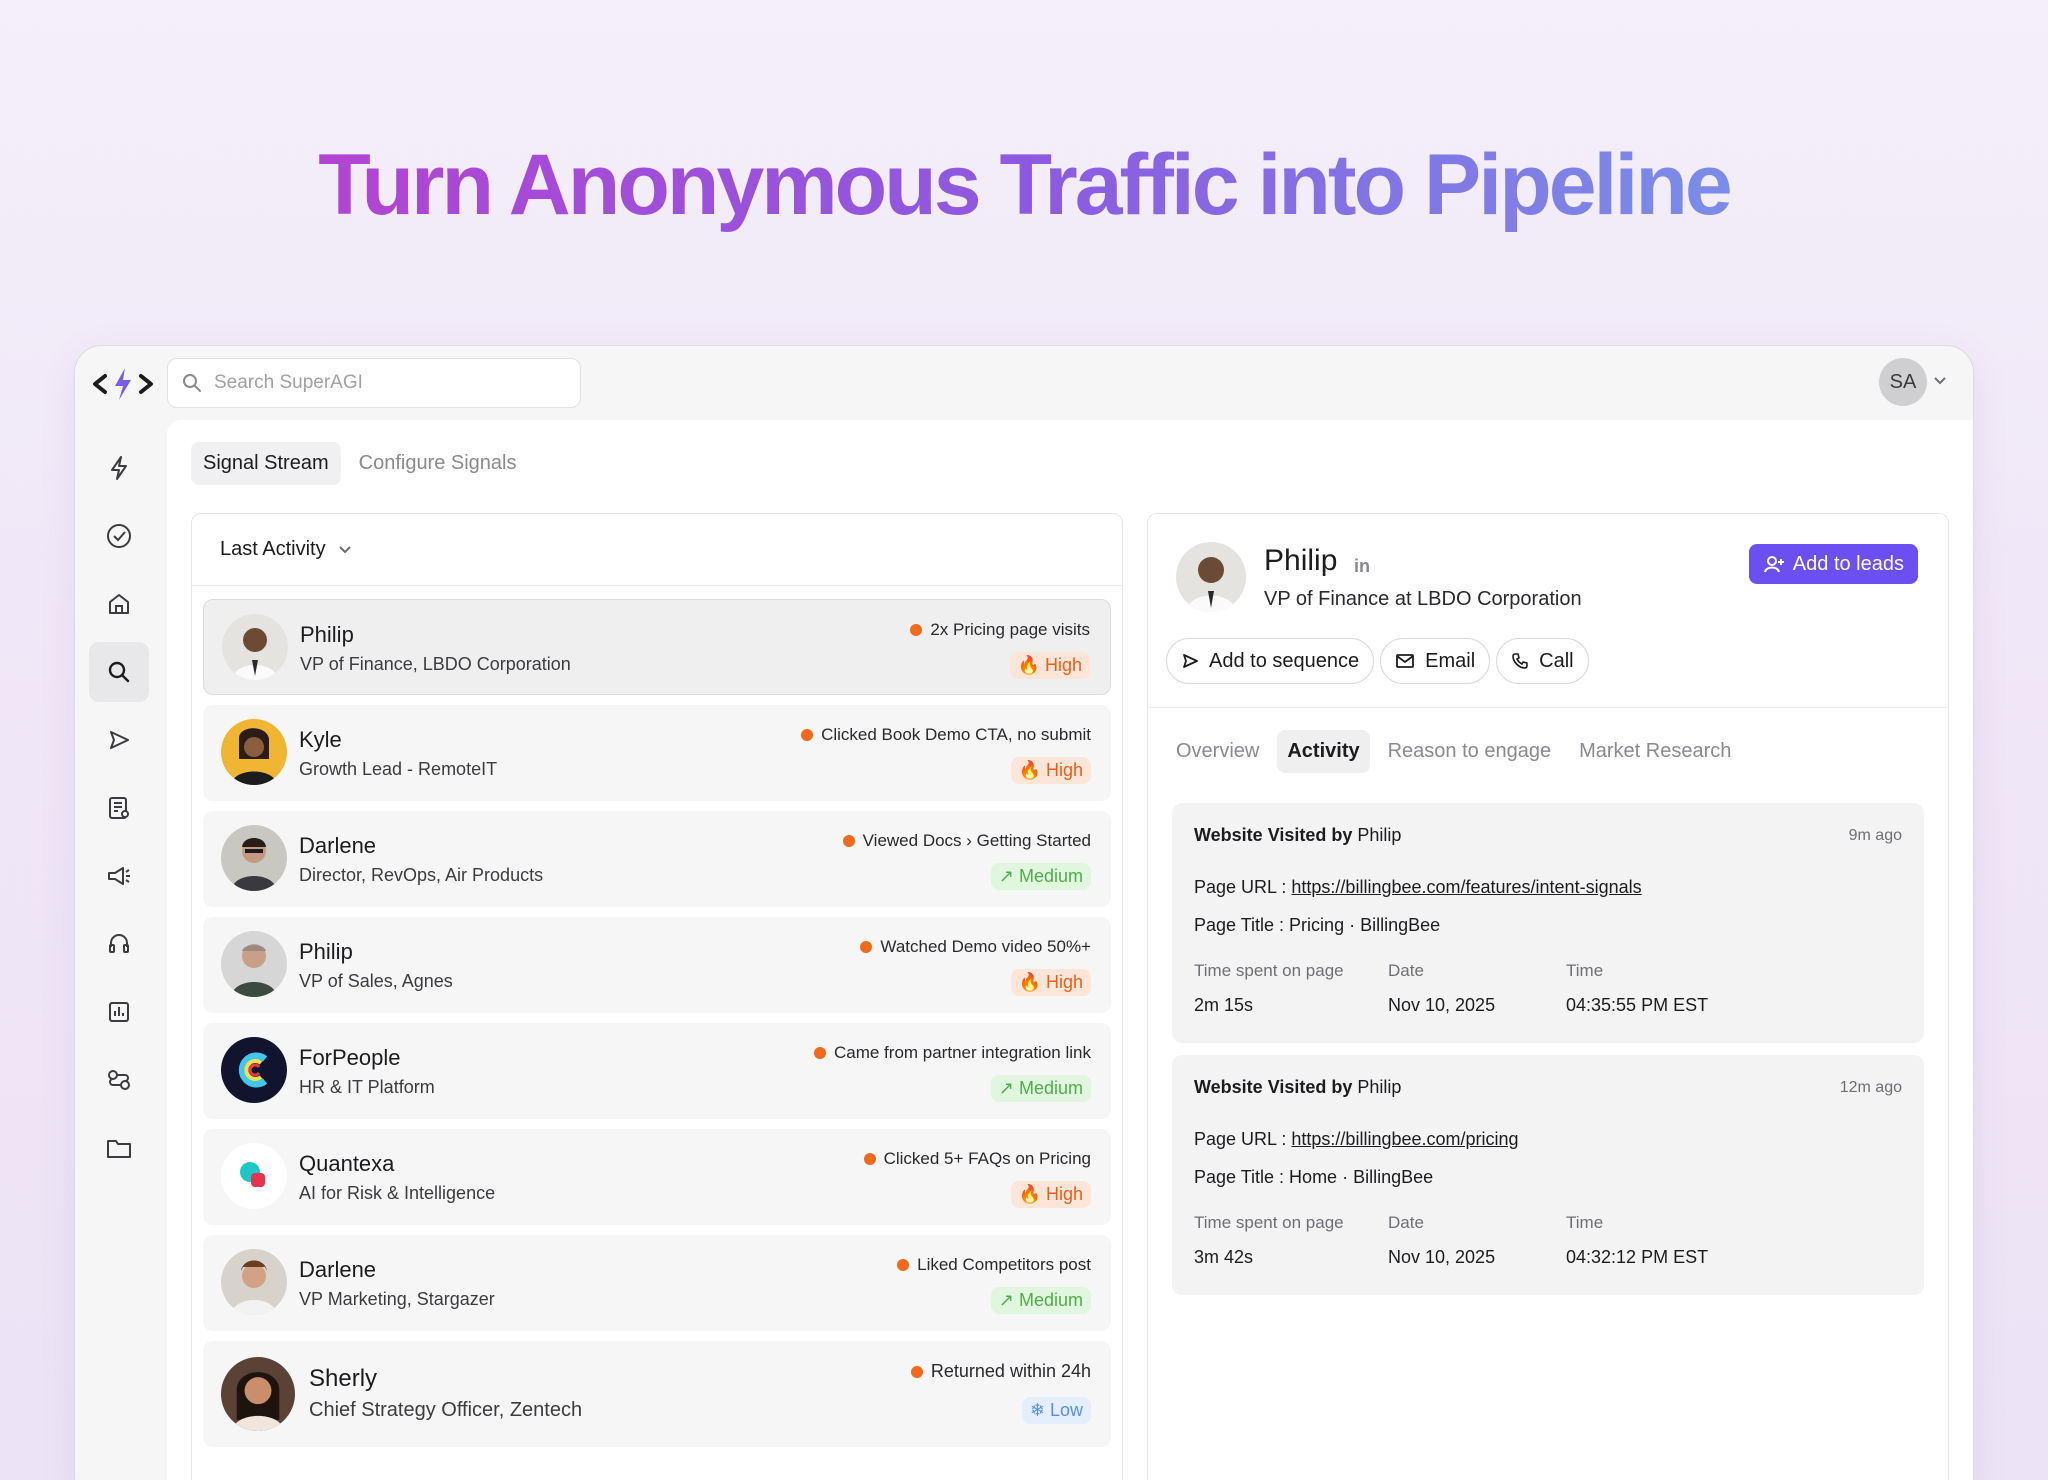 The height and width of the screenshot is (1480, 2048). I want to click on main-tabs: Signal Stream Configure Signals, so click(360, 463).